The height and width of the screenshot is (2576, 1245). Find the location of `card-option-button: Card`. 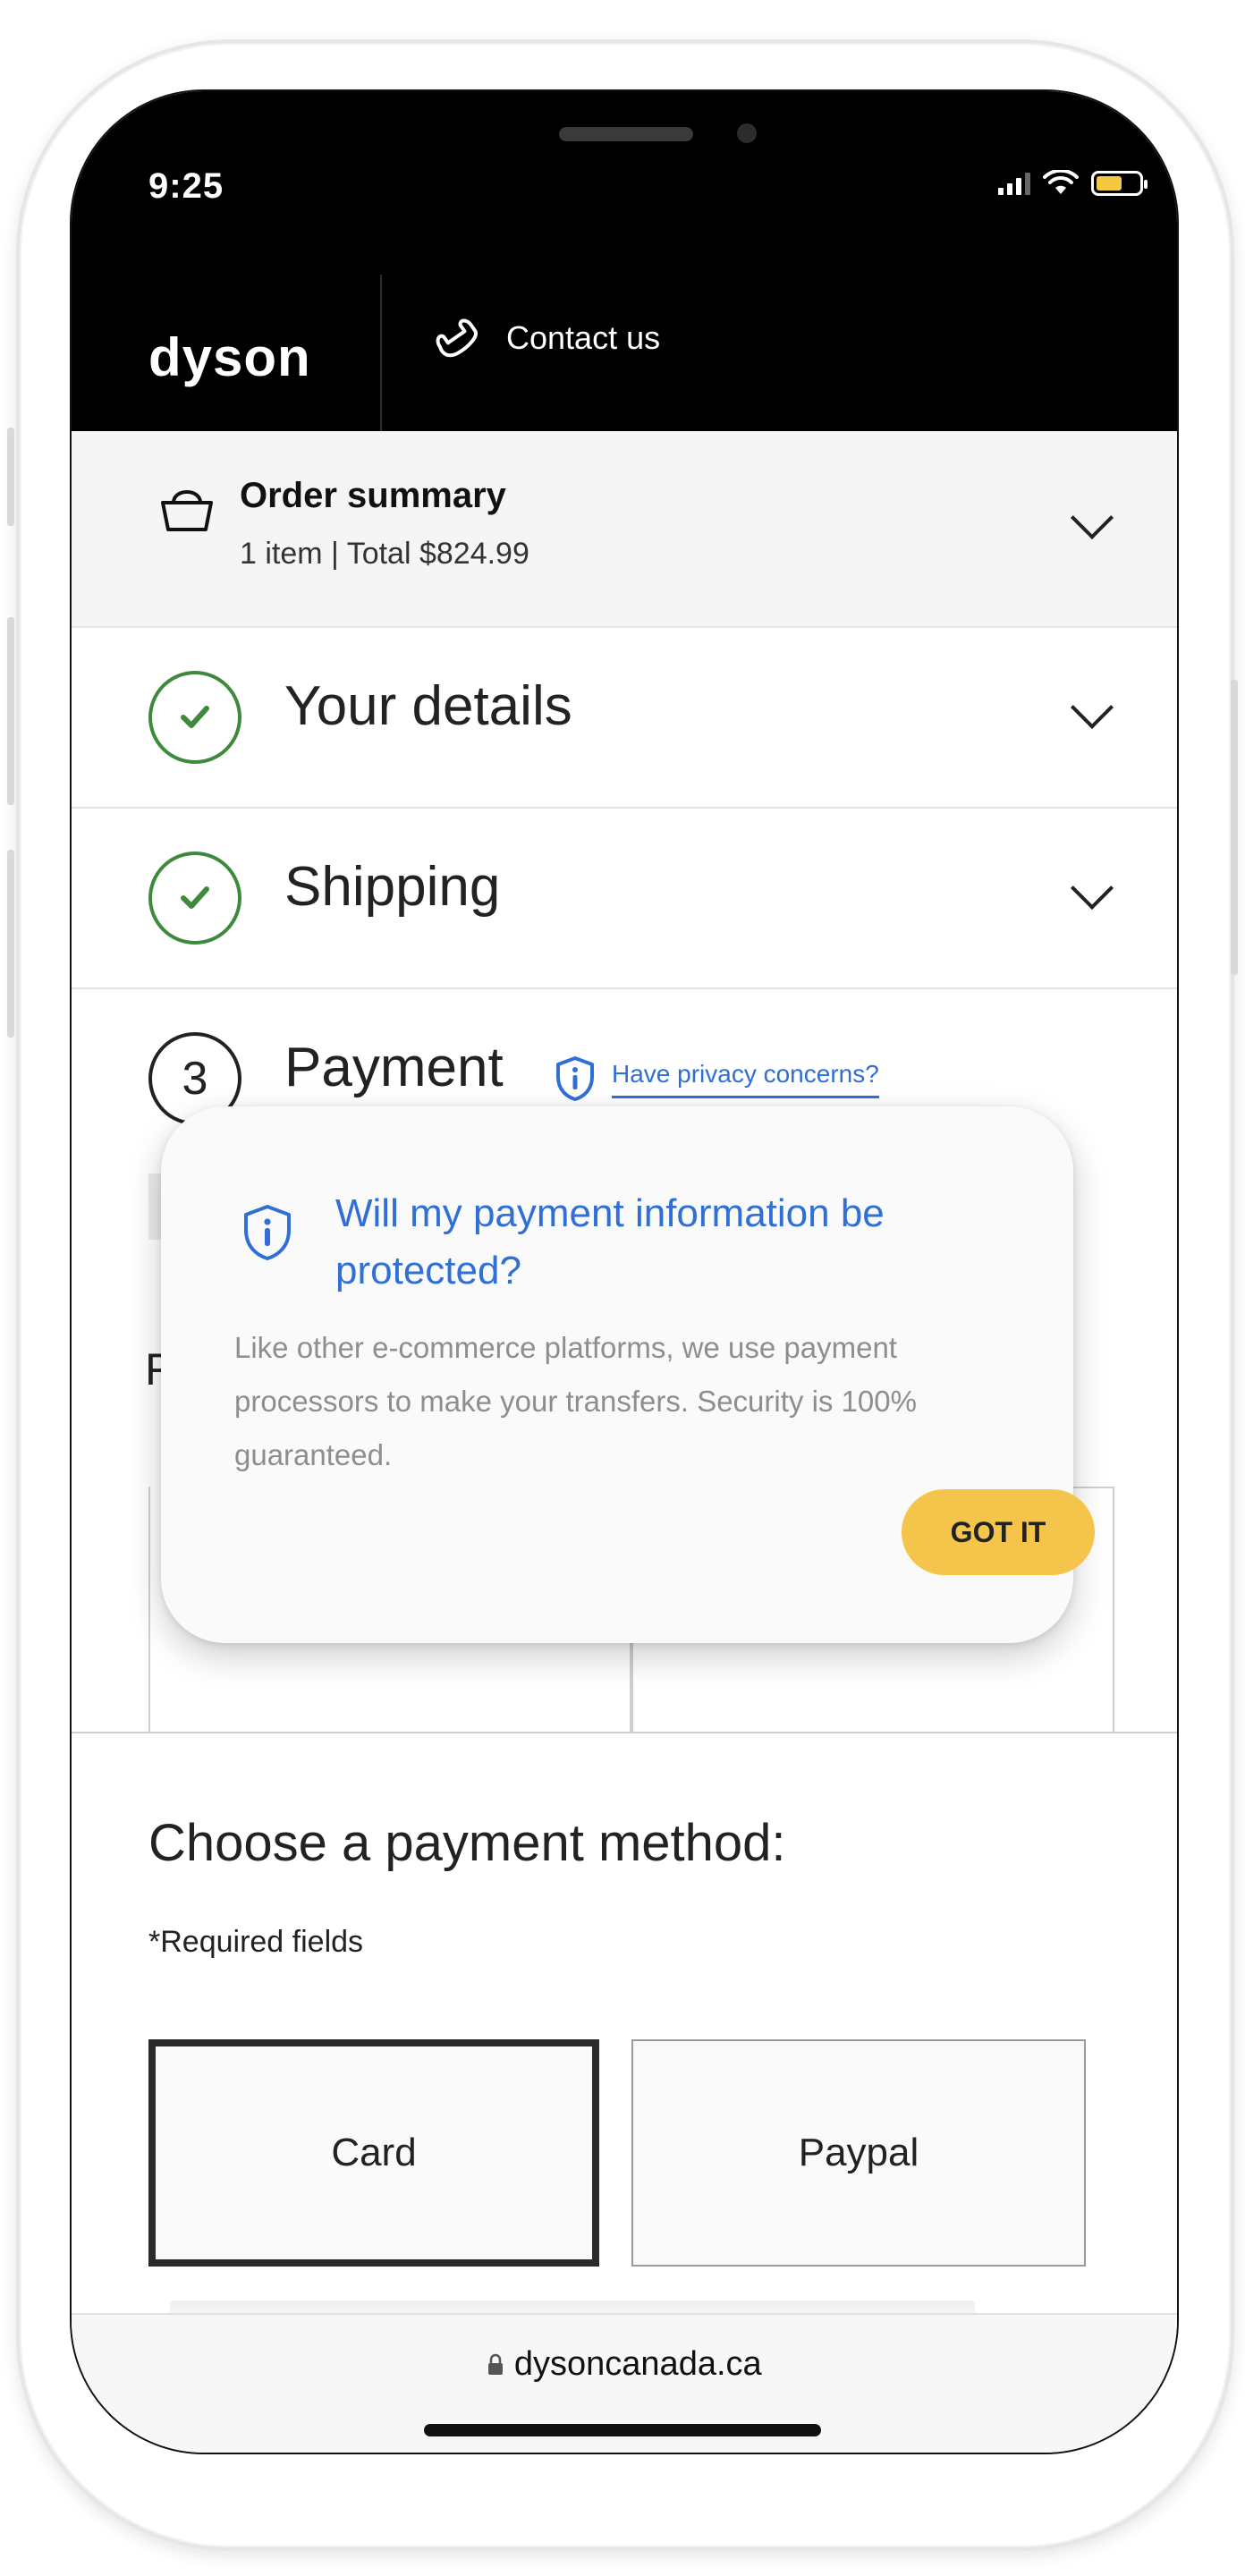

card-option-button: Card is located at coordinates (373, 2153).